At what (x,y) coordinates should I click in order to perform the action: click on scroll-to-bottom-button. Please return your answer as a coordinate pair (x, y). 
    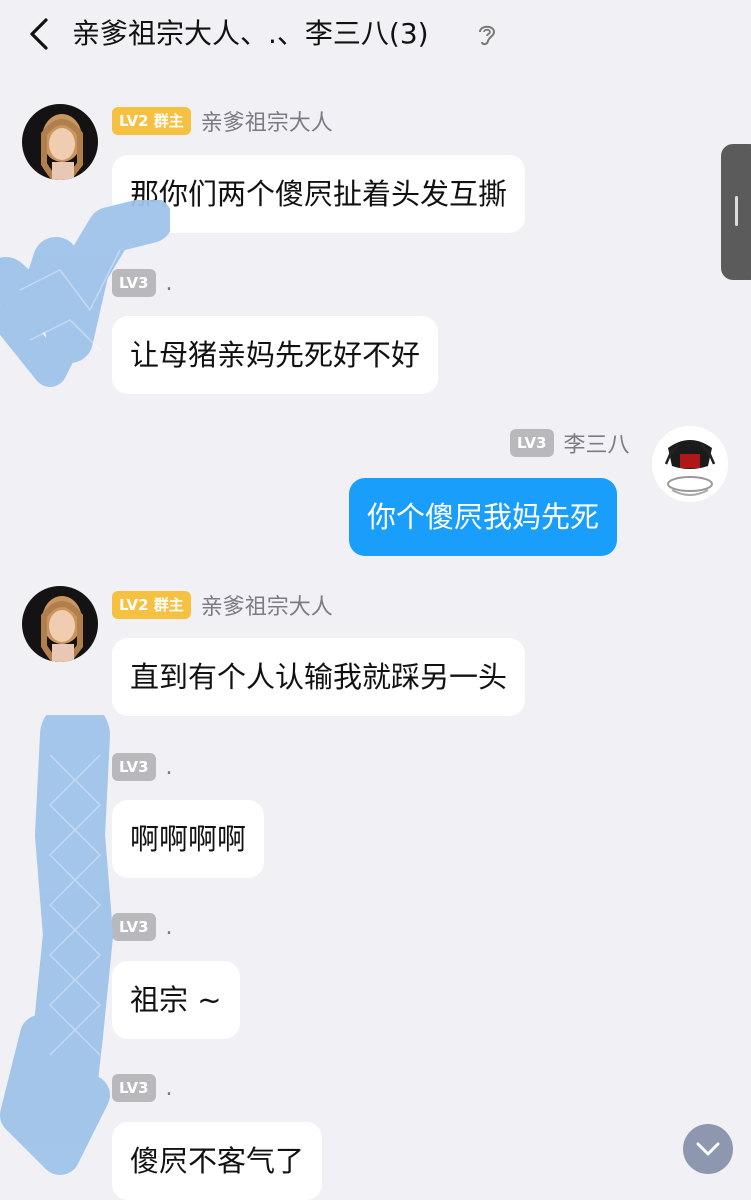
    Looking at the image, I should click on (708, 1149).